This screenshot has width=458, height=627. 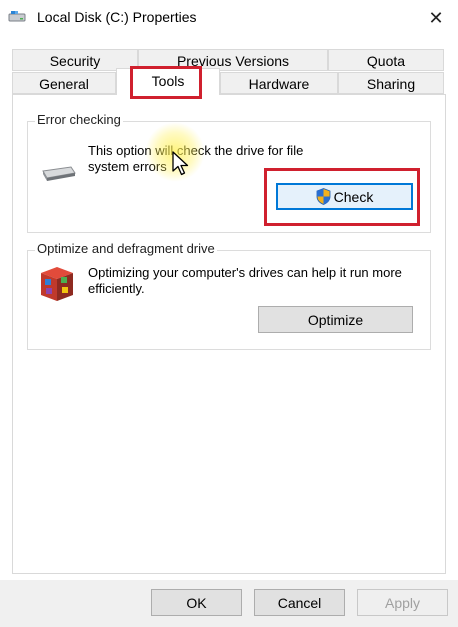 I want to click on dialog-footer: OK Cancel Apply, so click(x=229, y=603).